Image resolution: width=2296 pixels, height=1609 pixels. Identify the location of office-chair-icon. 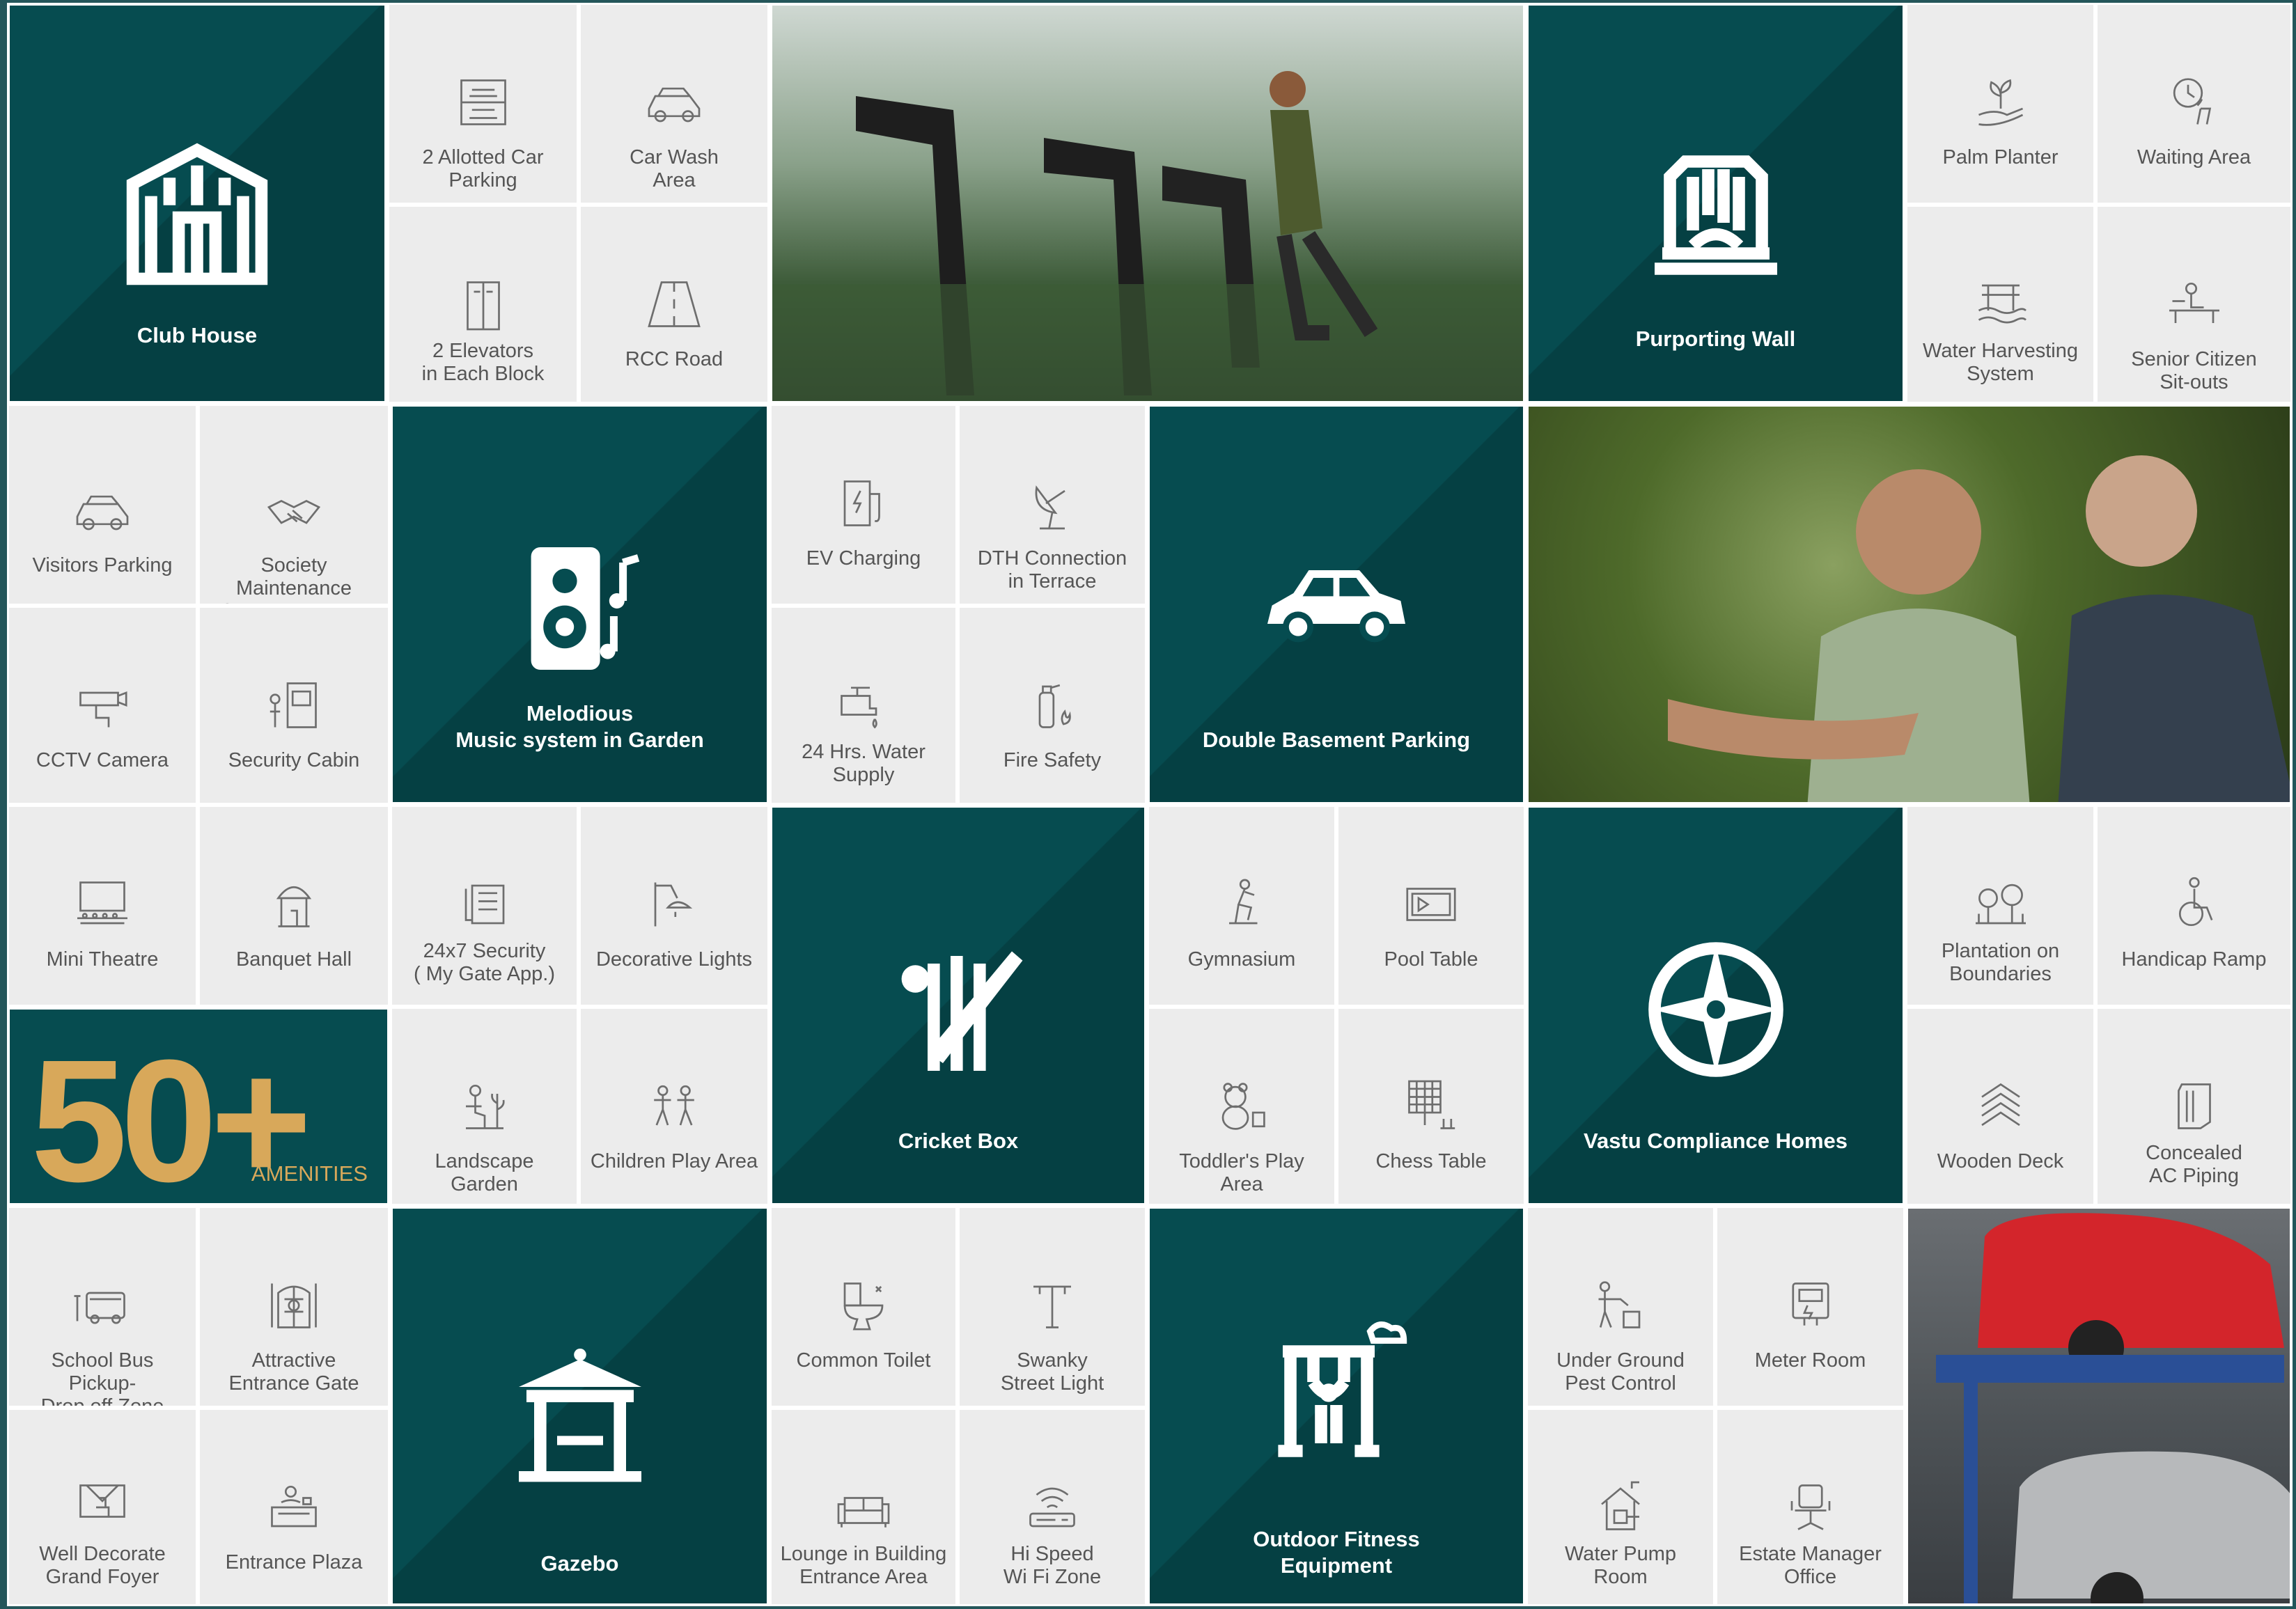
(1810, 1507).